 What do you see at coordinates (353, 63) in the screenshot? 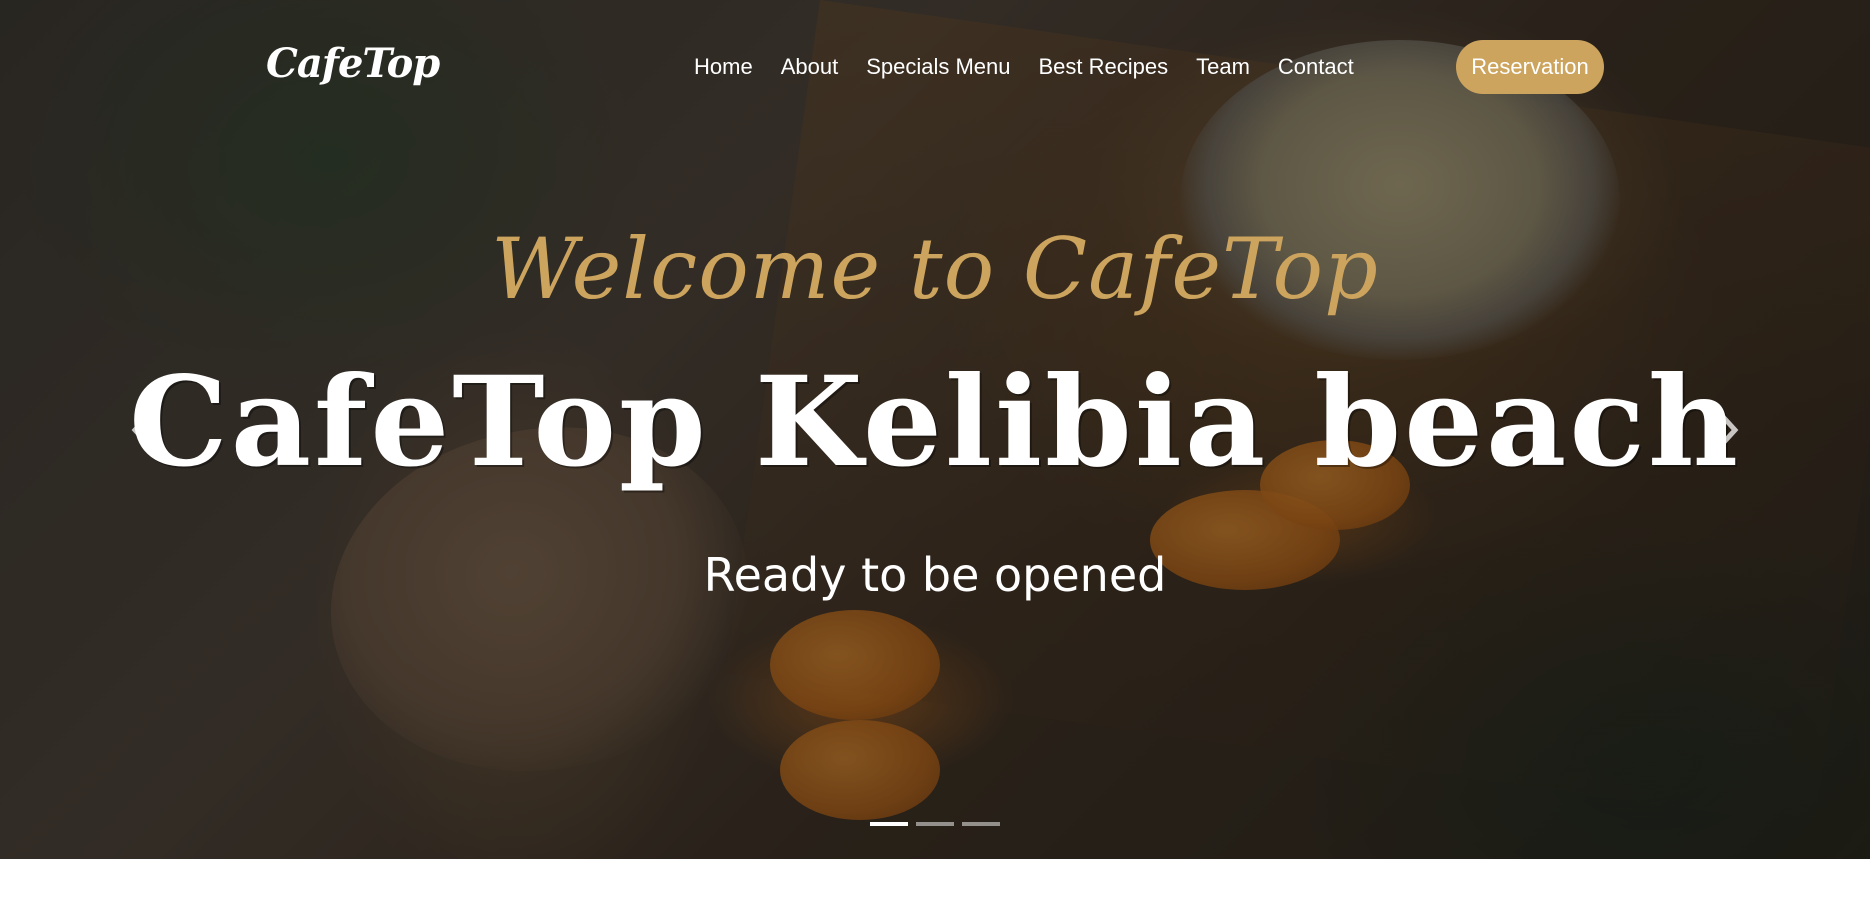
I see `site-logo: CafeTop` at bounding box center [353, 63].